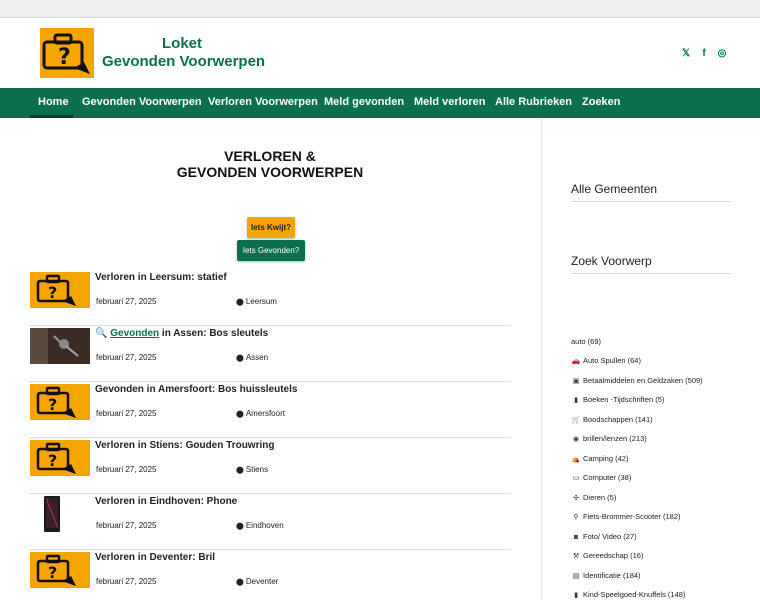 Image resolution: width=760 pixels, height=600 pixels. I want to click on browser-top-strip, so click(380, 9).